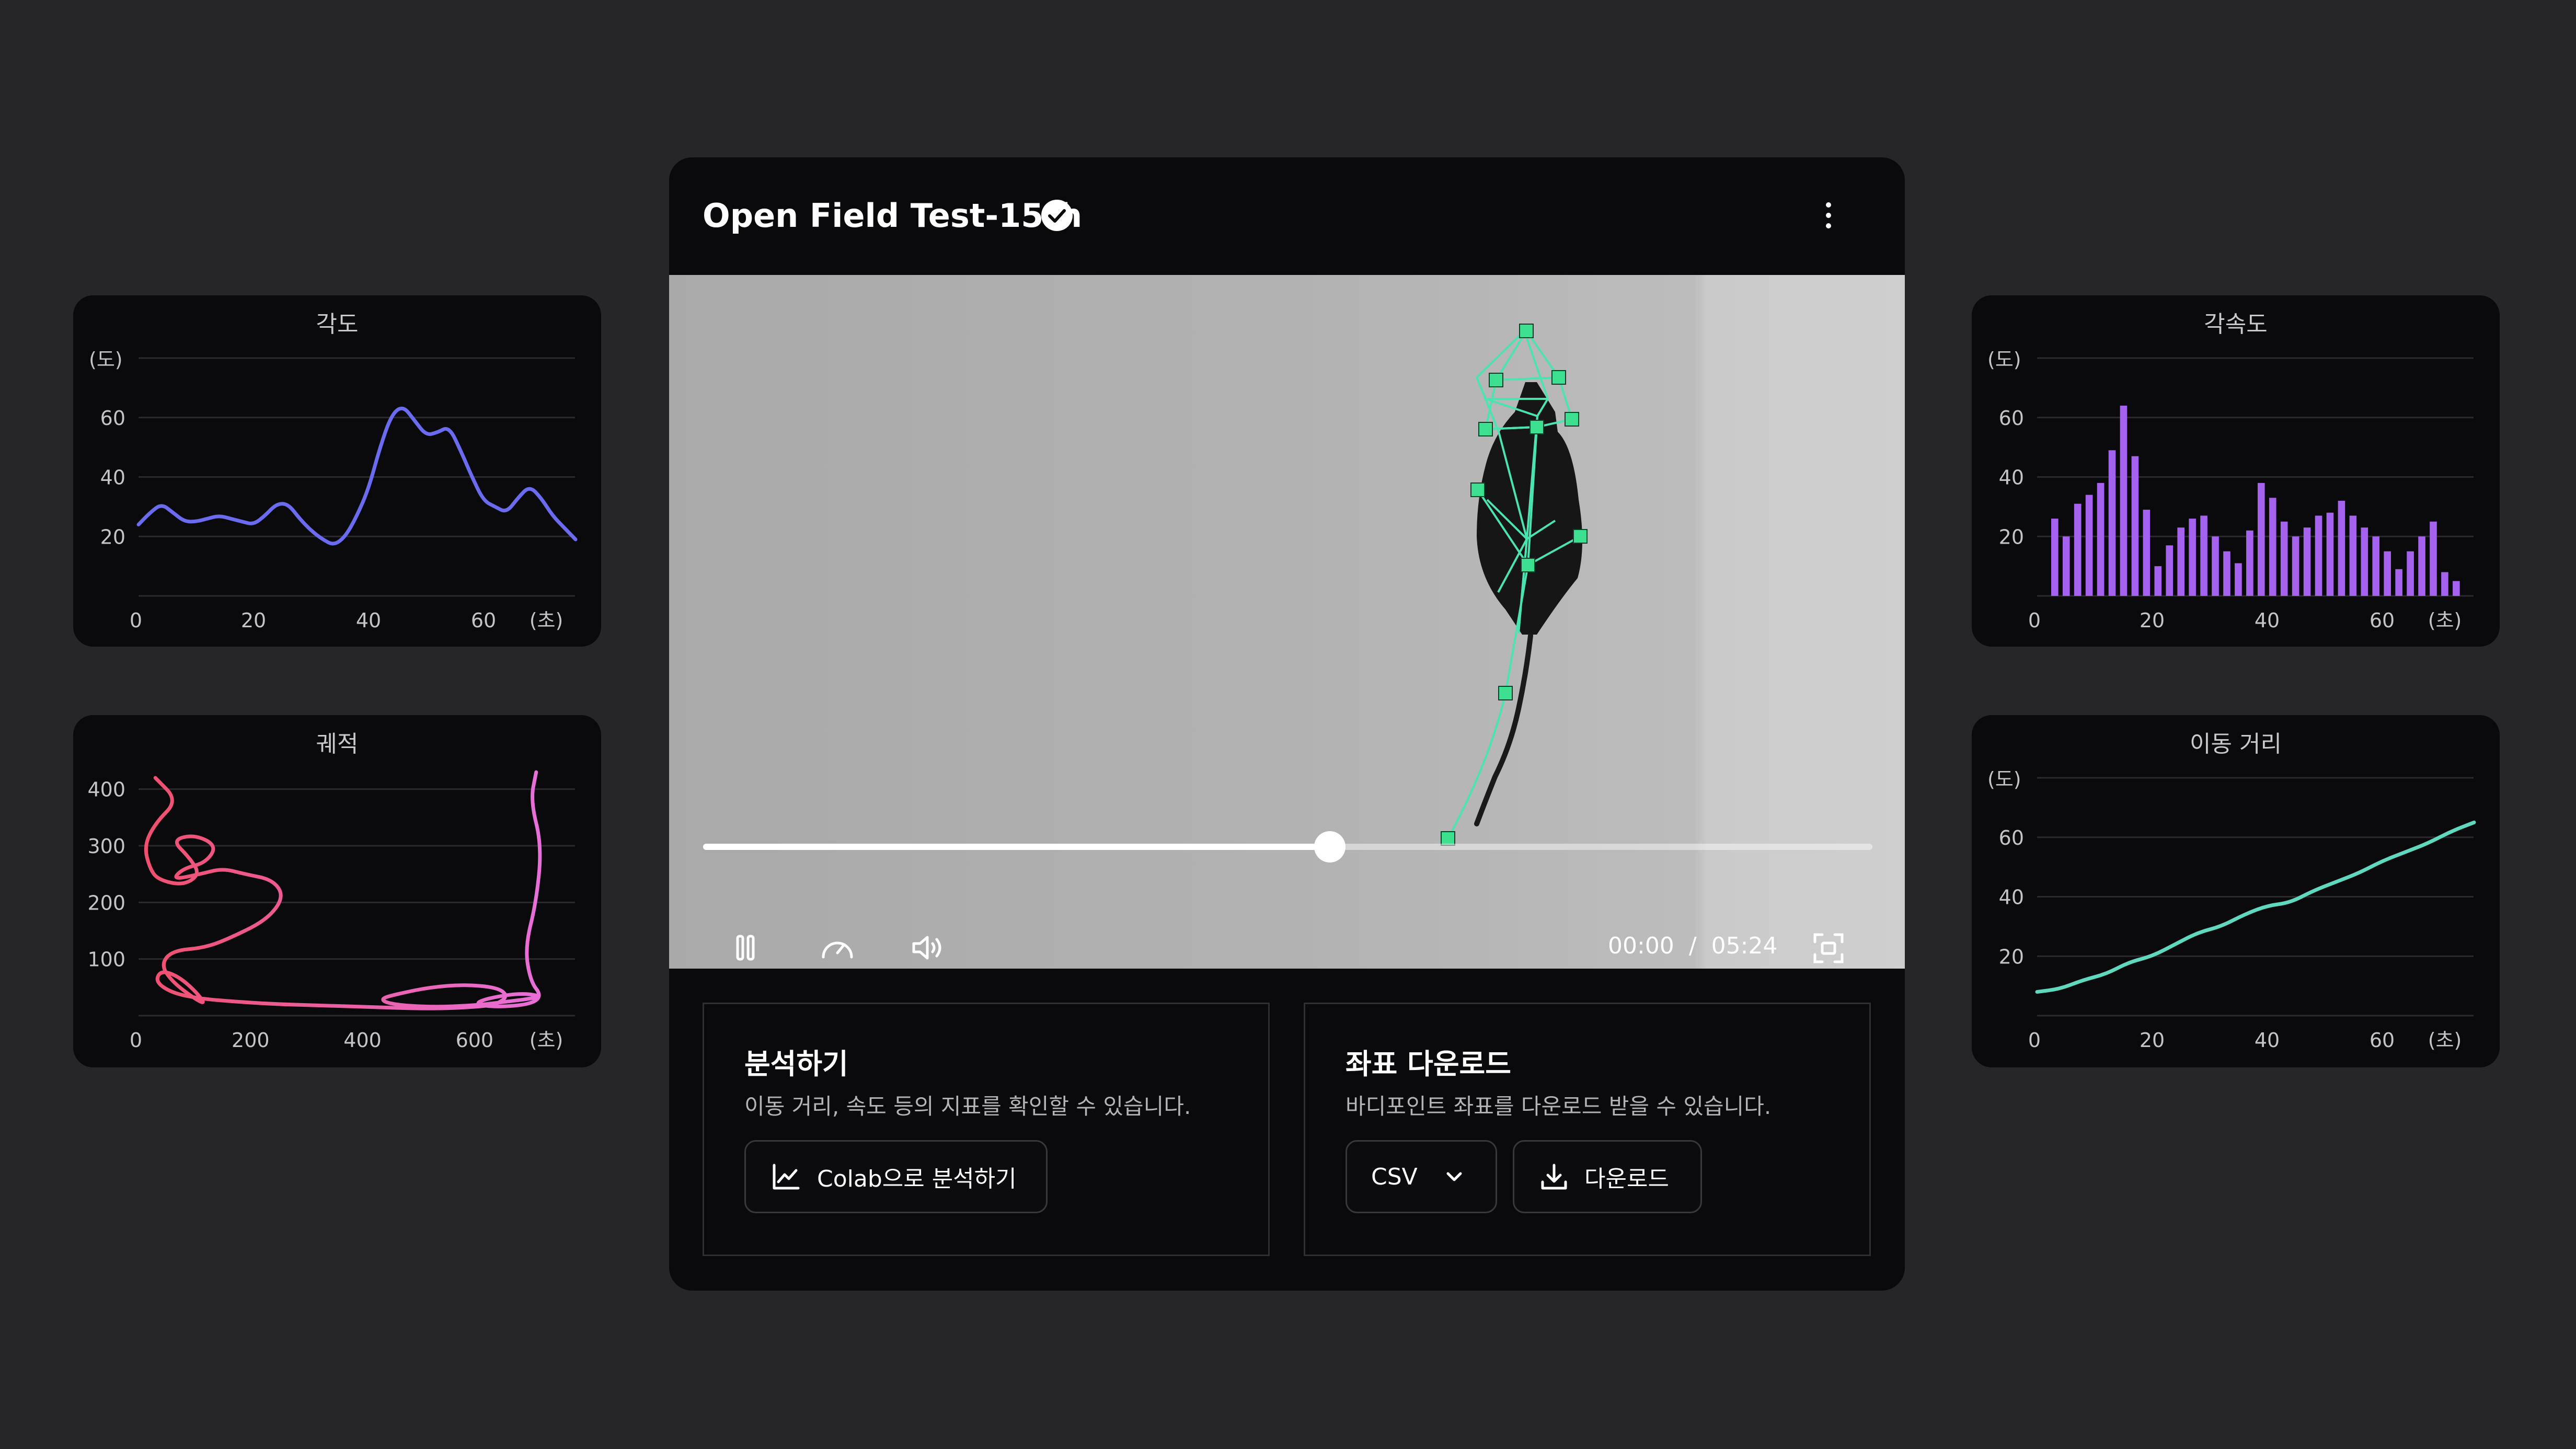 This screenshot has height=1449, width=2576. Describe the element at coordinates (2267, 1040) in the screenshot. I see `x-tick-label: 40` at that location.